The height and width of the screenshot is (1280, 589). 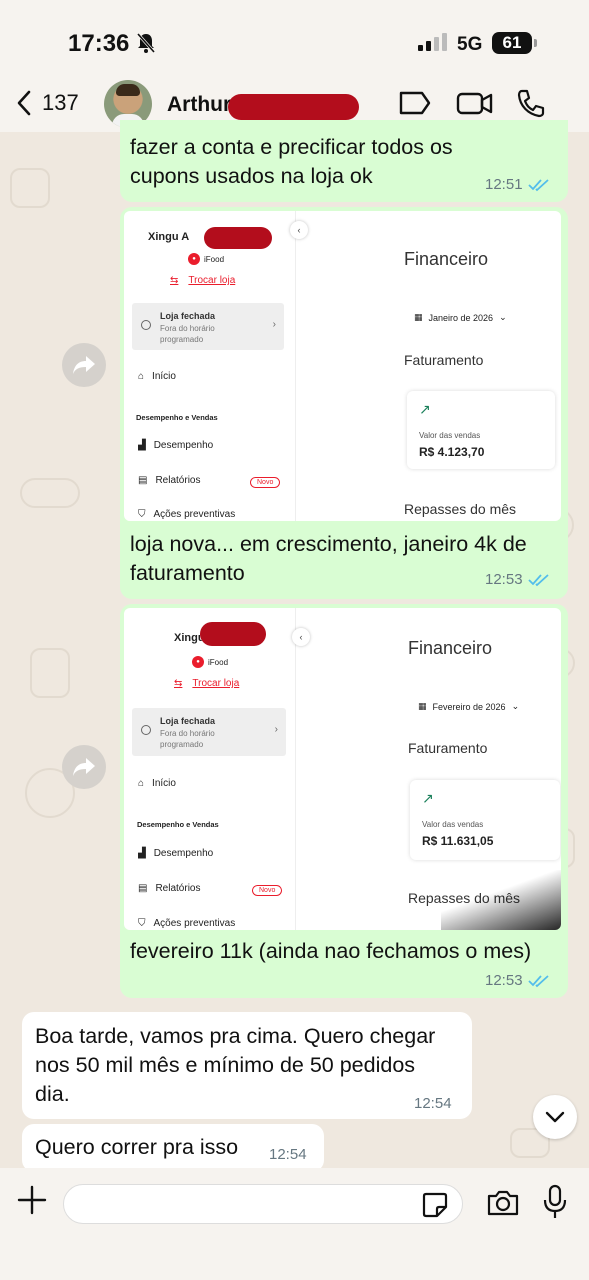 I want to click on back-button: 137, so click(x=47, y=103).